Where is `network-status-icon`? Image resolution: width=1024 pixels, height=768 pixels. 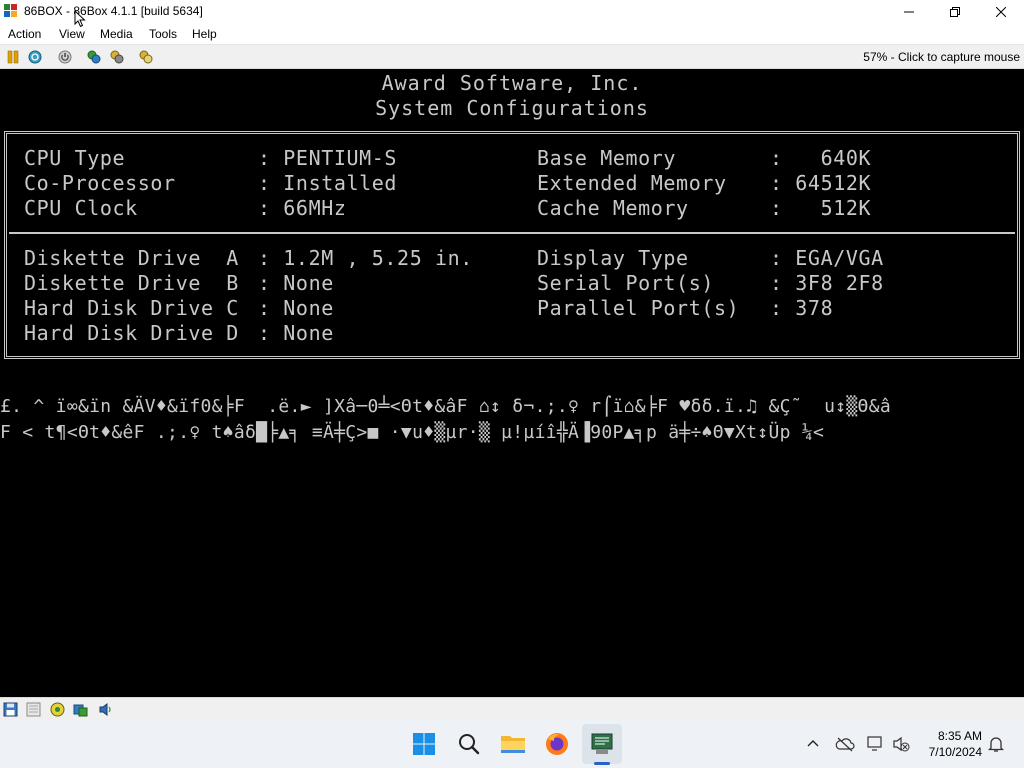
network-status-icon is located at coordinates (874, 743).